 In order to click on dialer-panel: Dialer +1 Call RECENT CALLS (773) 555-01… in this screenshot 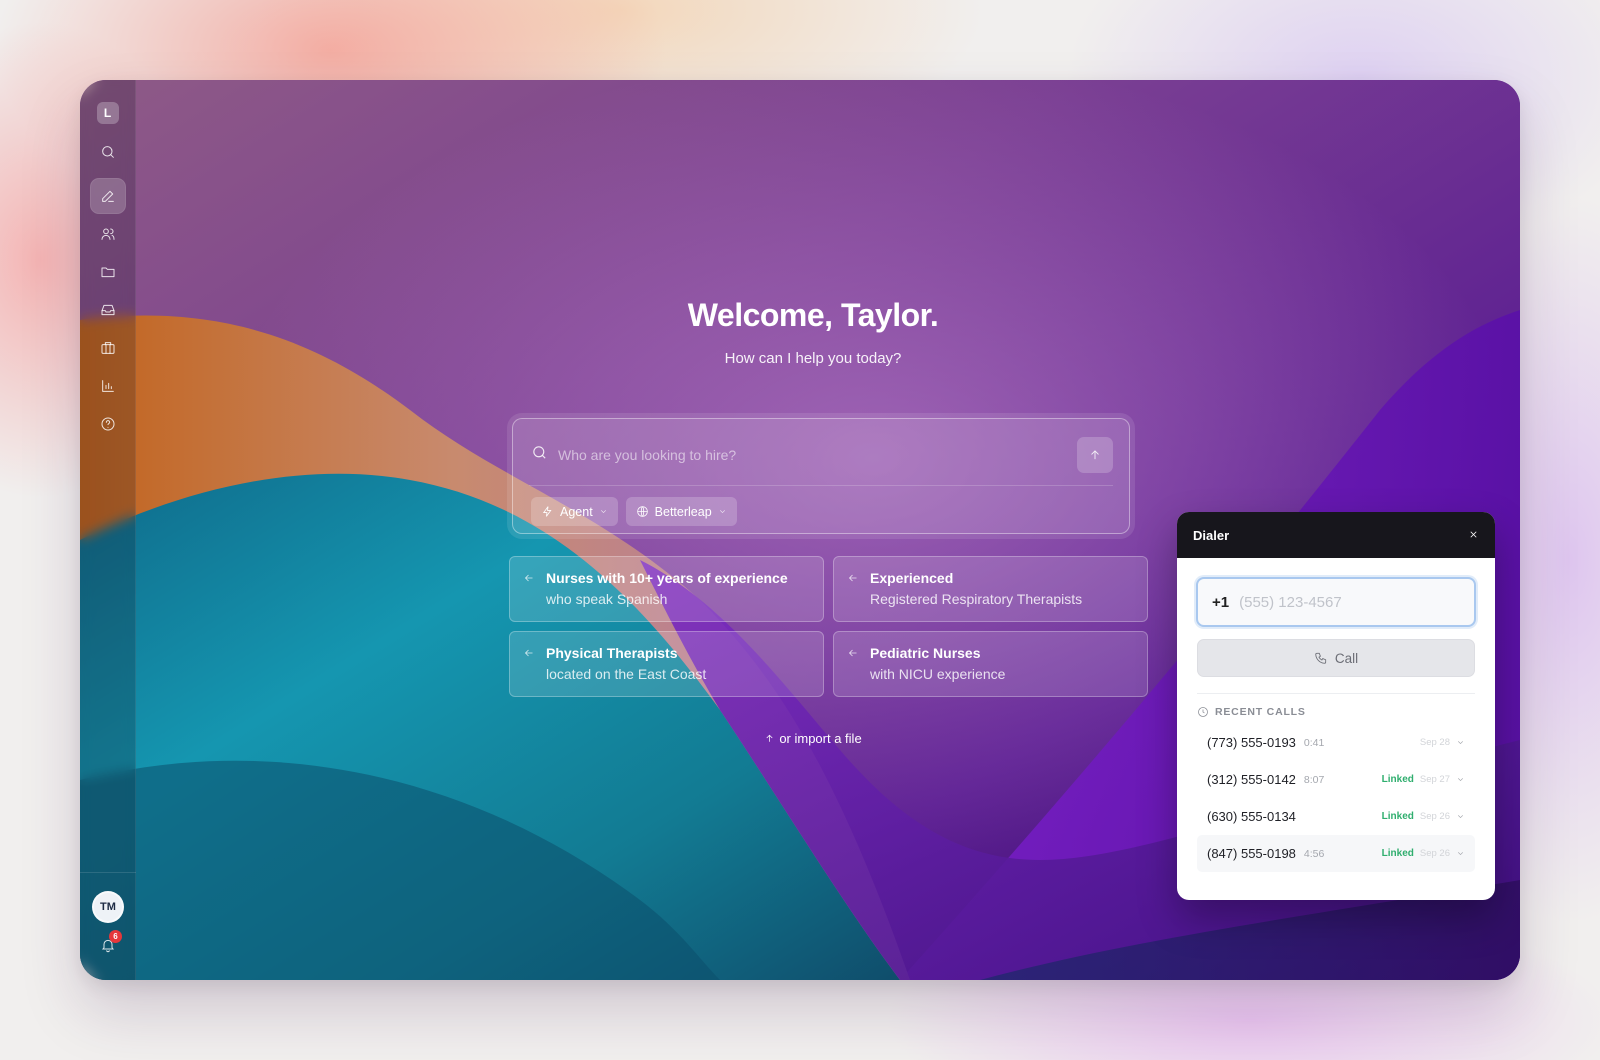, I will do `click(1336, 706)`.